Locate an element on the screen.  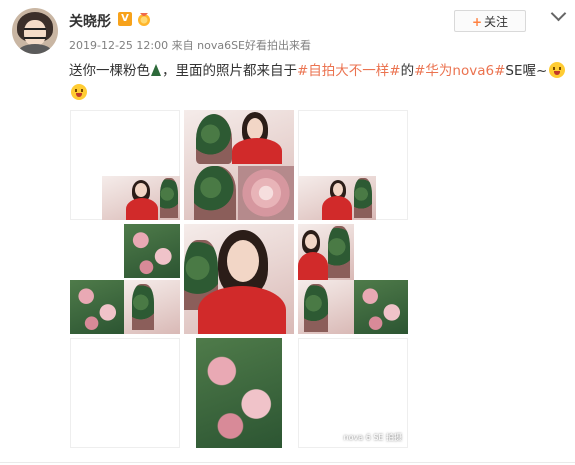
post-text: 送你一棵粉色 ，里面的照片都来自于#自拍大不一样#的#华为nova6#SE喔~ is located at coordinates (319, 71).